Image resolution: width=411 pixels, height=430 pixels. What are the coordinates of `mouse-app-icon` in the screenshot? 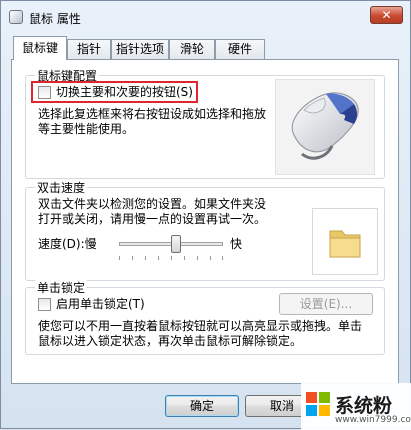 It's located at (16, 17).